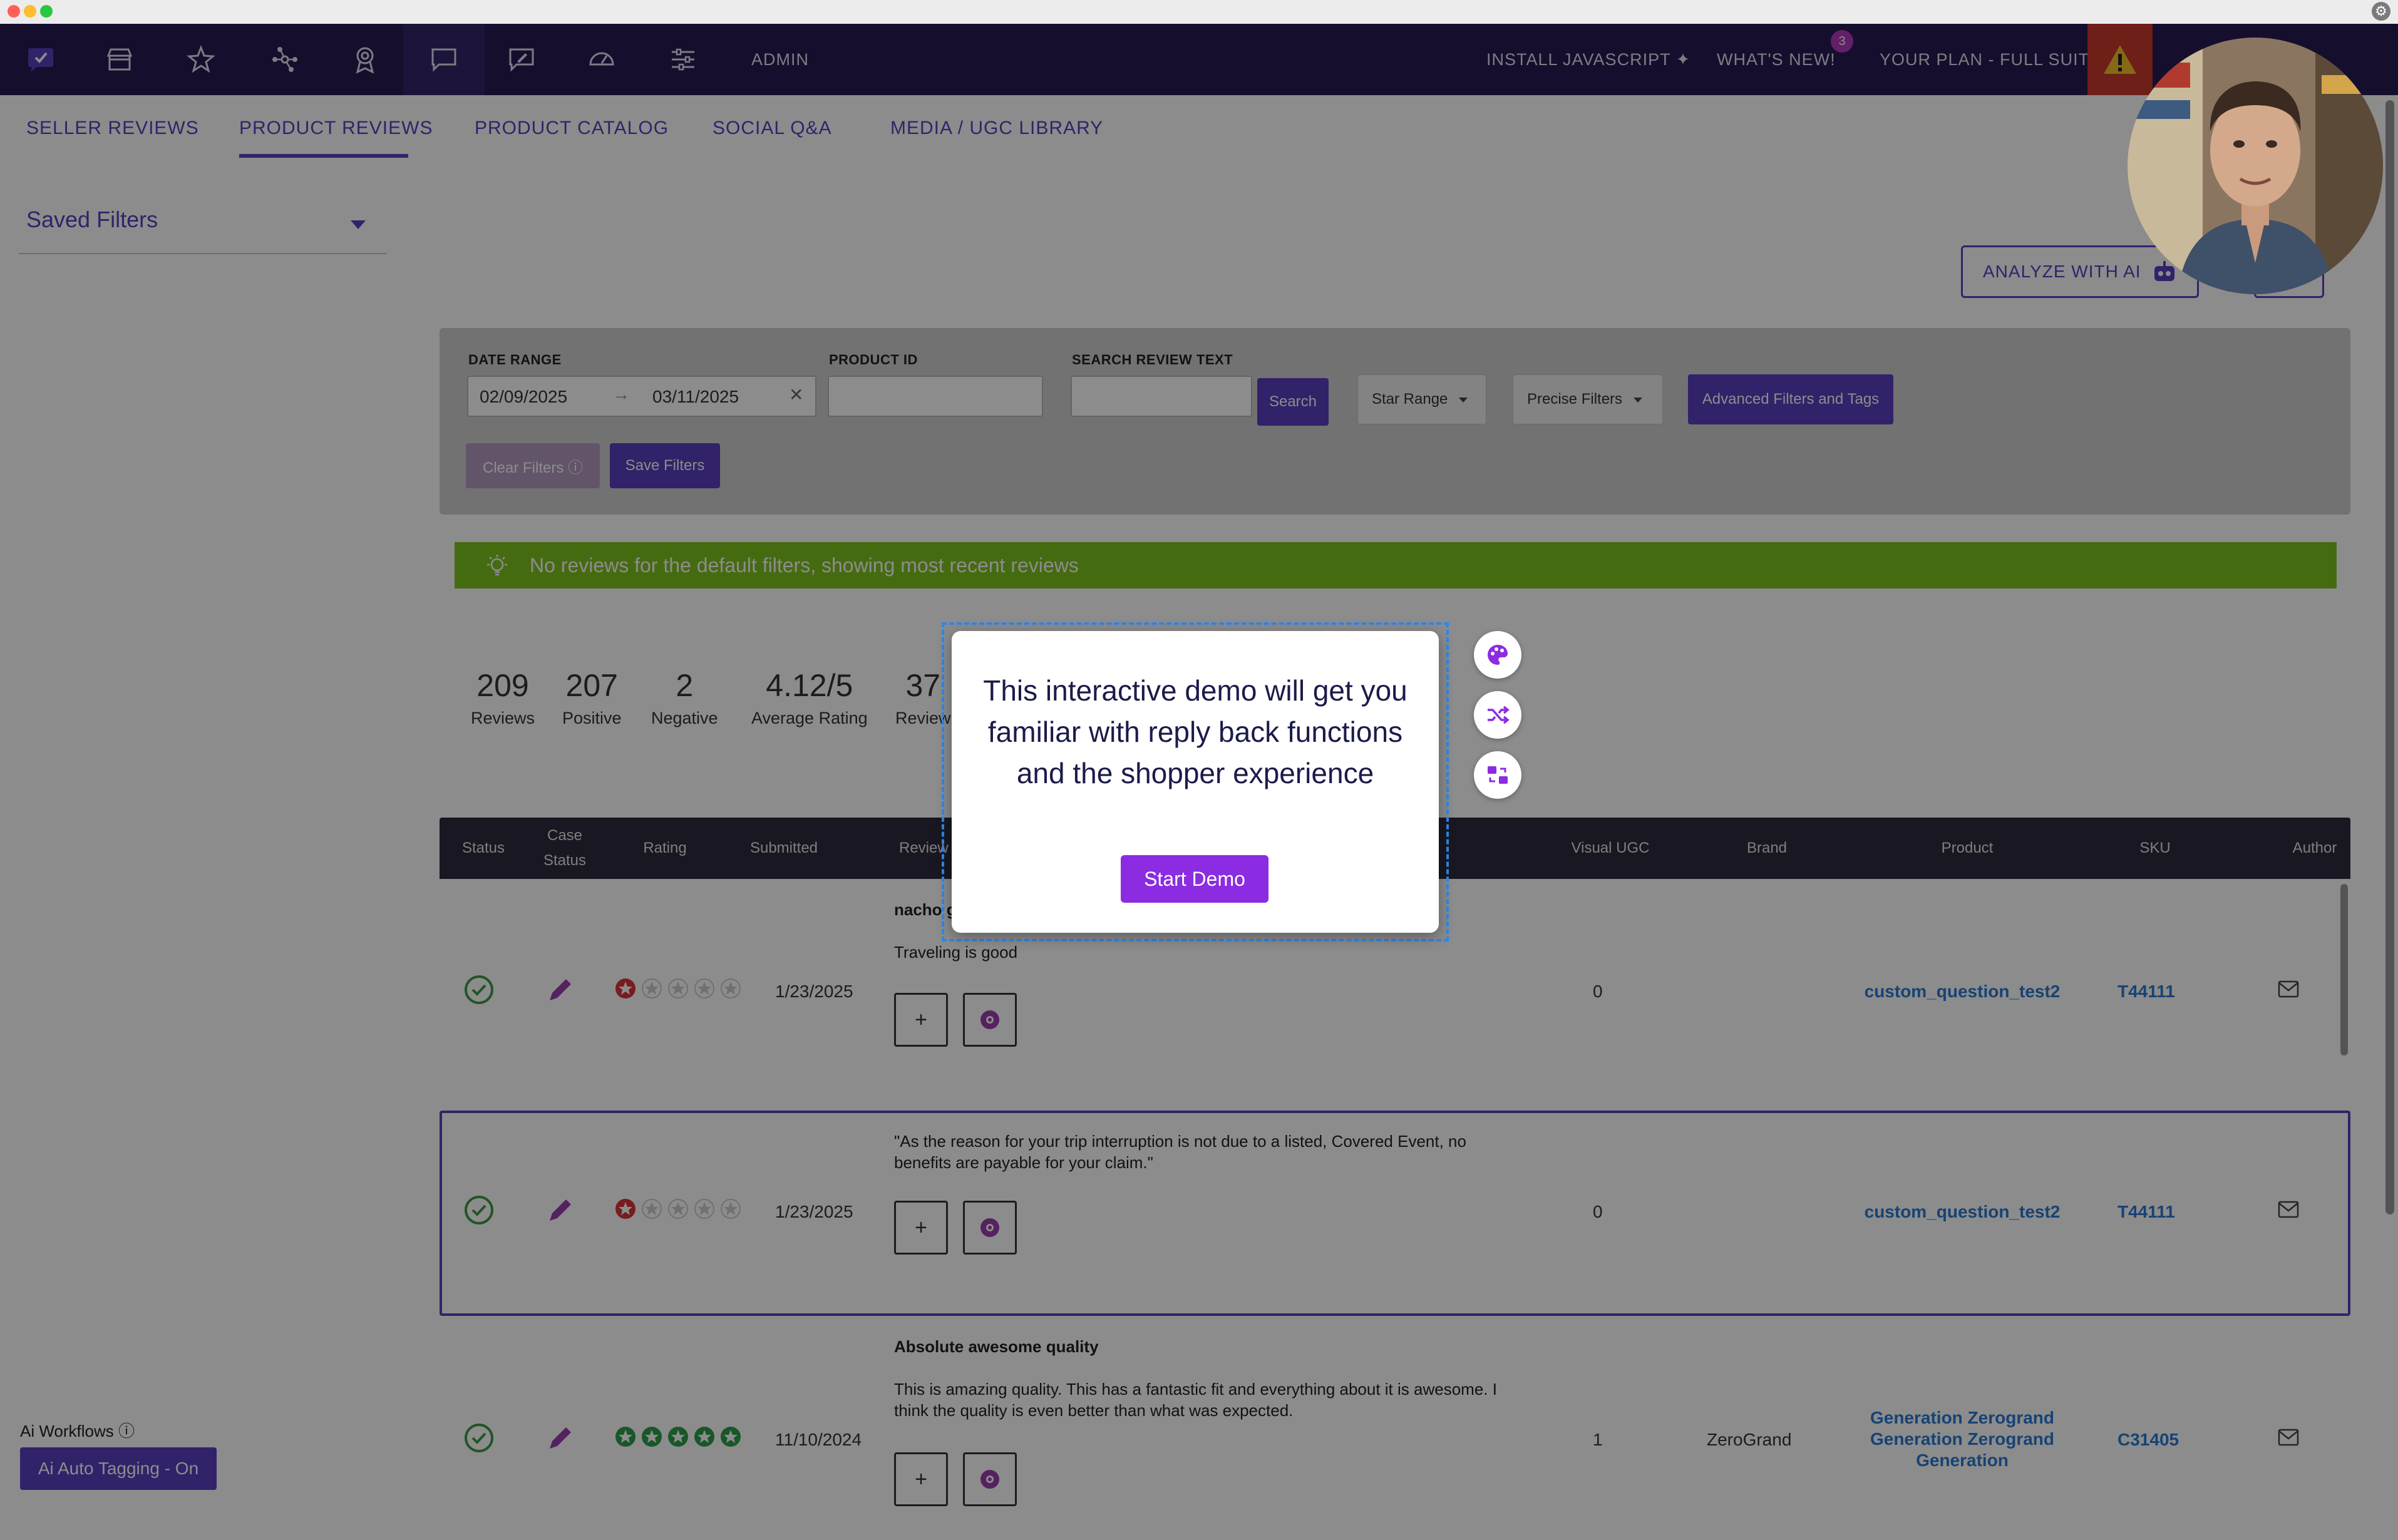 Image resolution: width=2398 pixels, height=1540 pixels. I want to click on swap-icon, so click(1497, 775).